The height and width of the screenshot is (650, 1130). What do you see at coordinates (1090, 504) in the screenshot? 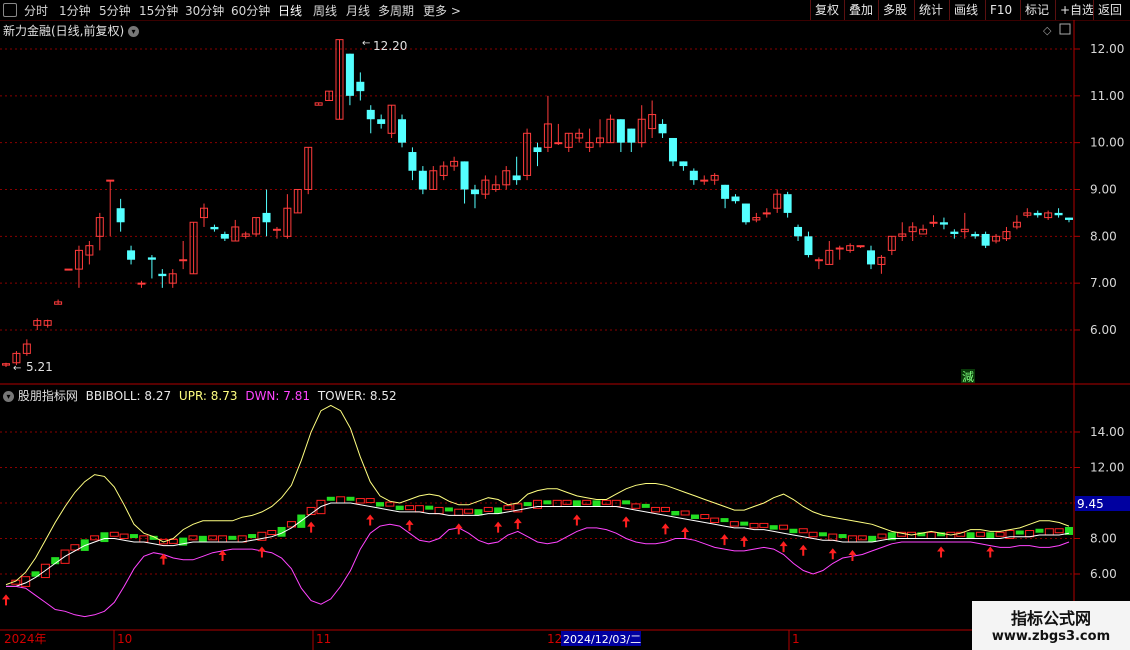
I see `current-value: 9.45` at bounding box center [1090, 504].